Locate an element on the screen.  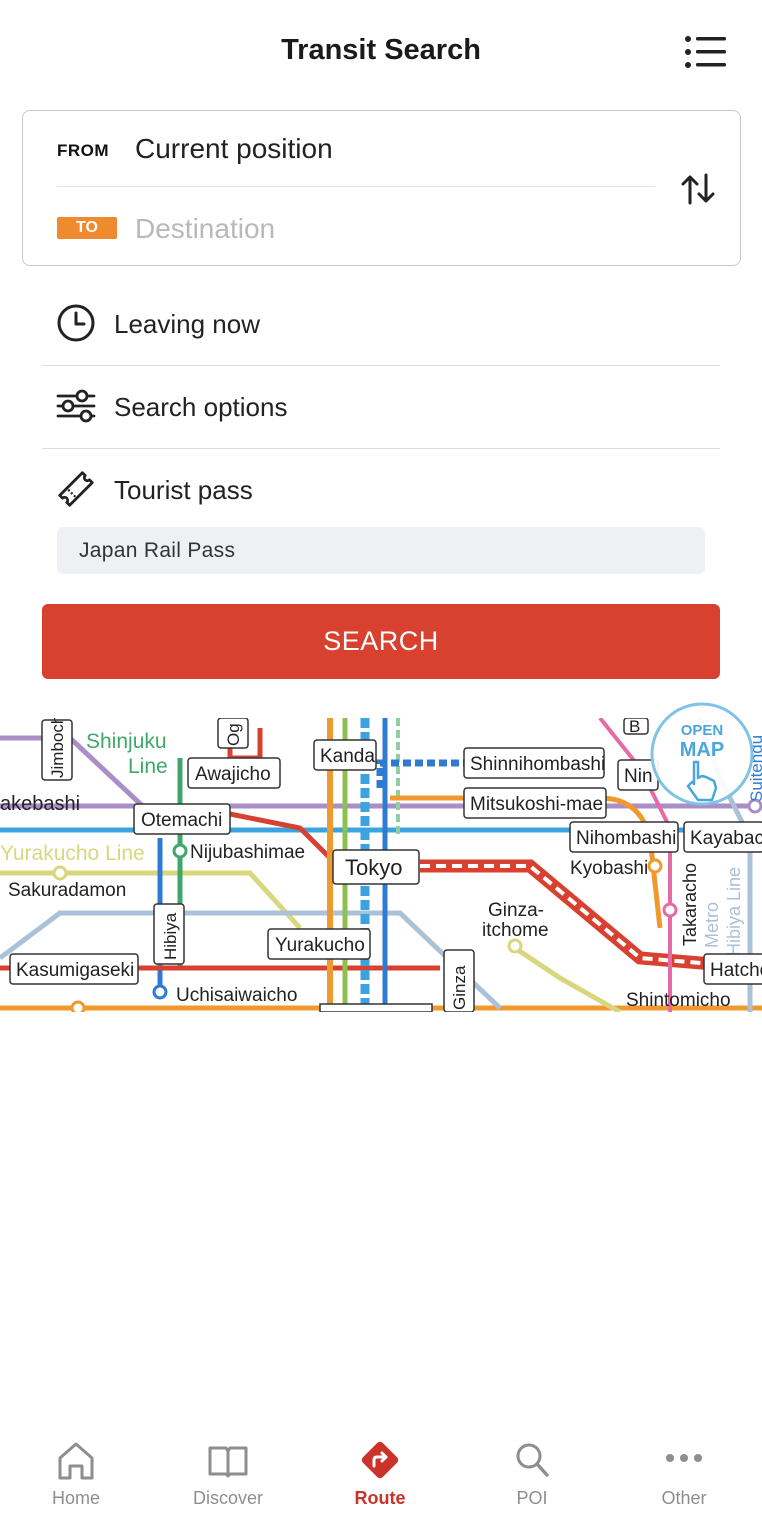
station-nihombashi: Nihombashi is located at coordinates (624, 837).